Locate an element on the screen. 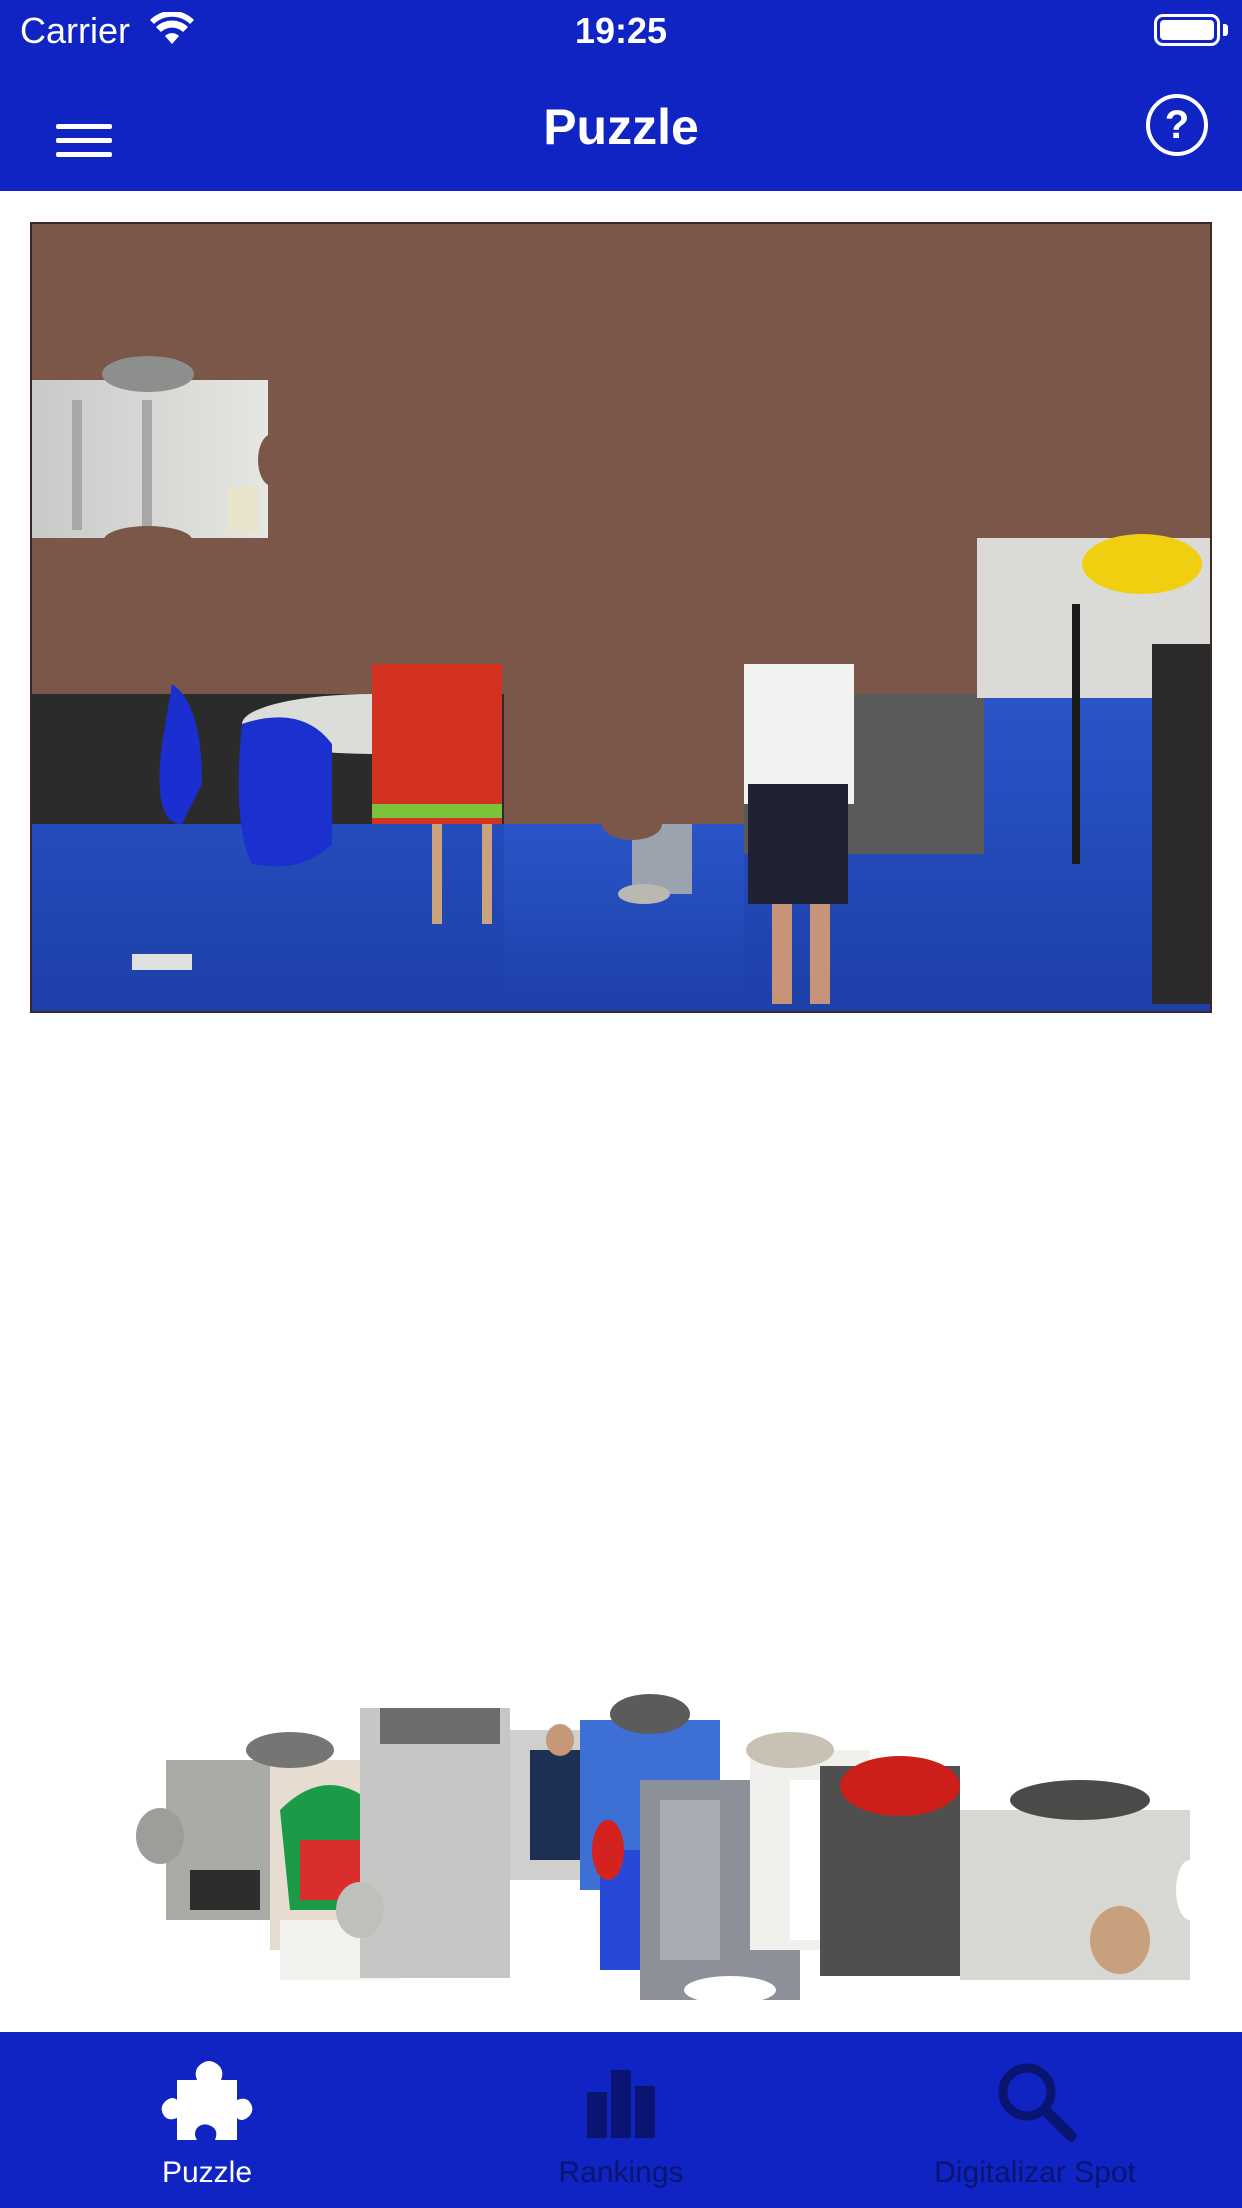 The width and height of the screenshot is (1242, 2208). tab-rankings: Rankings is located at coordinates (621, 2120).